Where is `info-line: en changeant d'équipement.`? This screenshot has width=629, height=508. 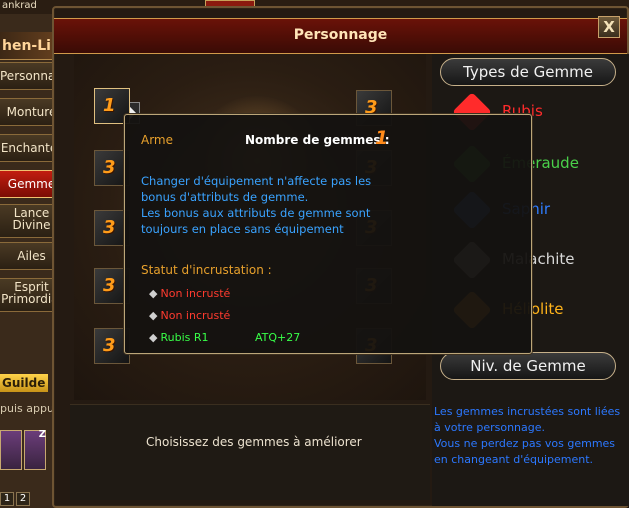
info-line: en changeant d'équipement. is located at coordinates (514, 459).